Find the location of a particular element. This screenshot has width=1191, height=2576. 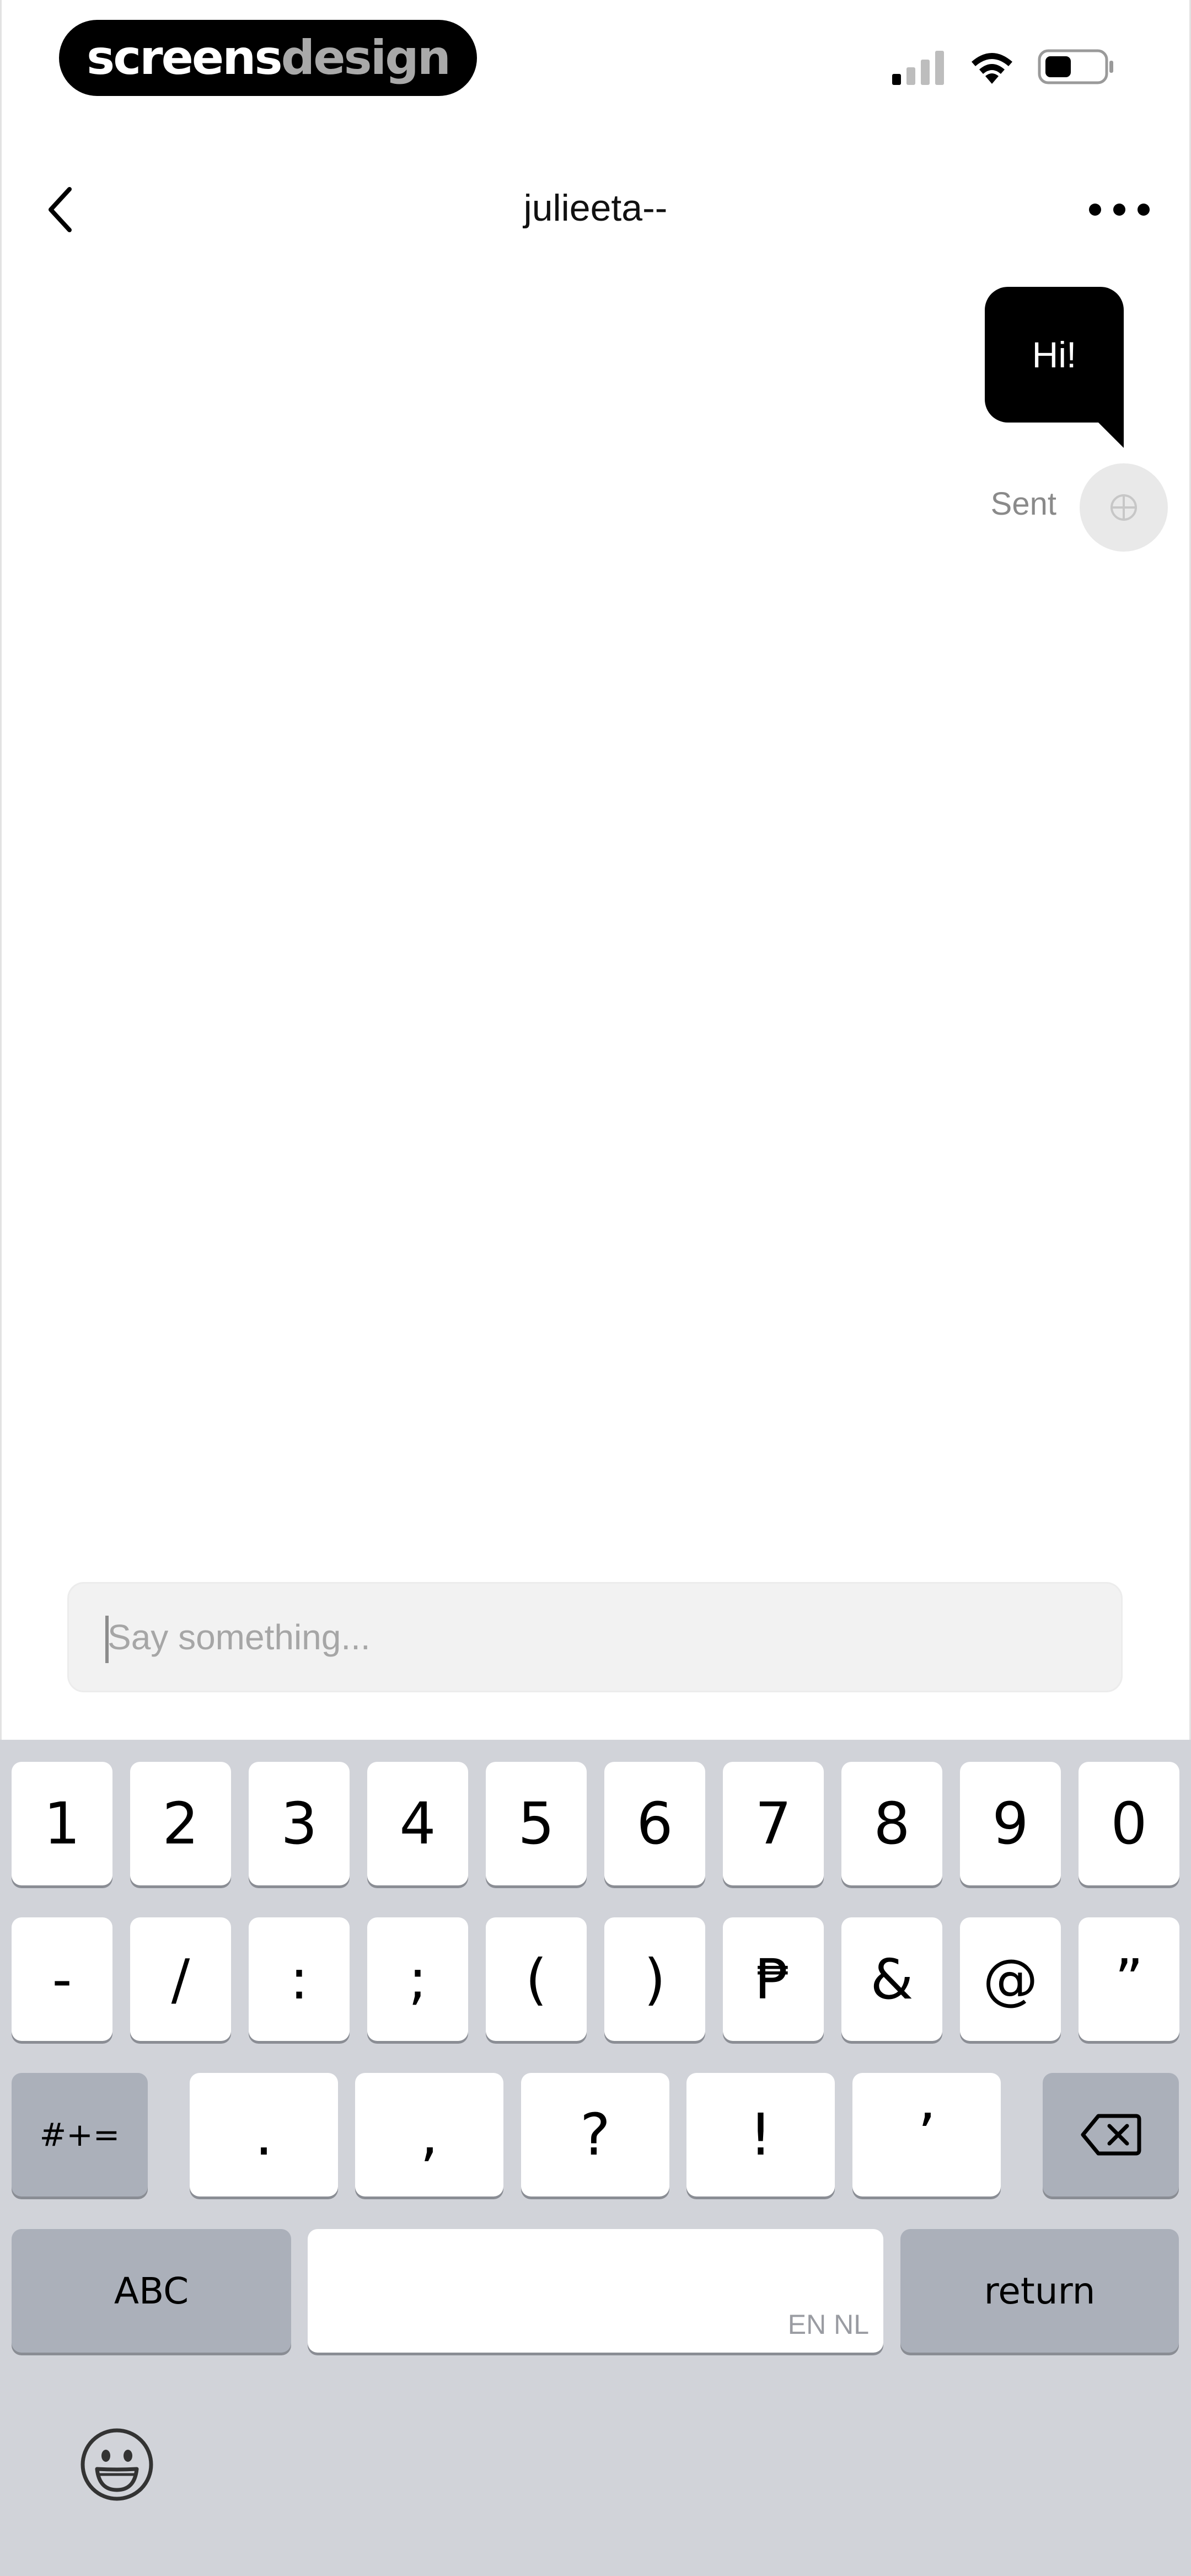

key-question: ? is located at coordinates (595, 2134).